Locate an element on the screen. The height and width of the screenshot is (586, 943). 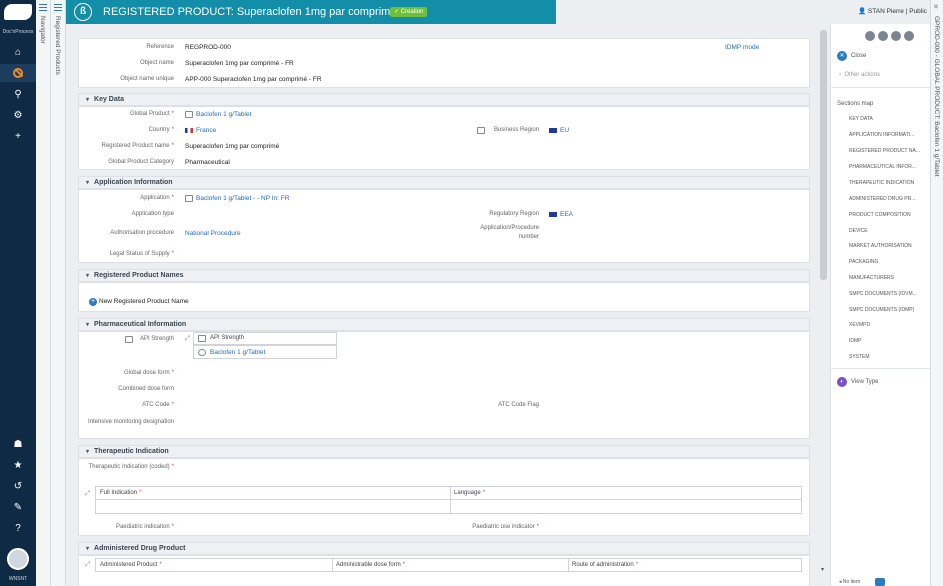
gear-icon: ⚙ is located at coordinates (18, 116).